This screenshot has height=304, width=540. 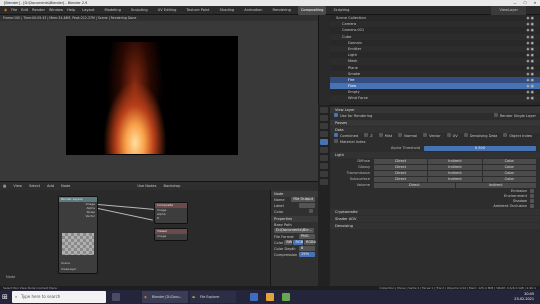 What do you see at coordinates (480, 136) in the screenshot?
I see `pass-toggle: Denoising Data` at bounding box center [480, 136].